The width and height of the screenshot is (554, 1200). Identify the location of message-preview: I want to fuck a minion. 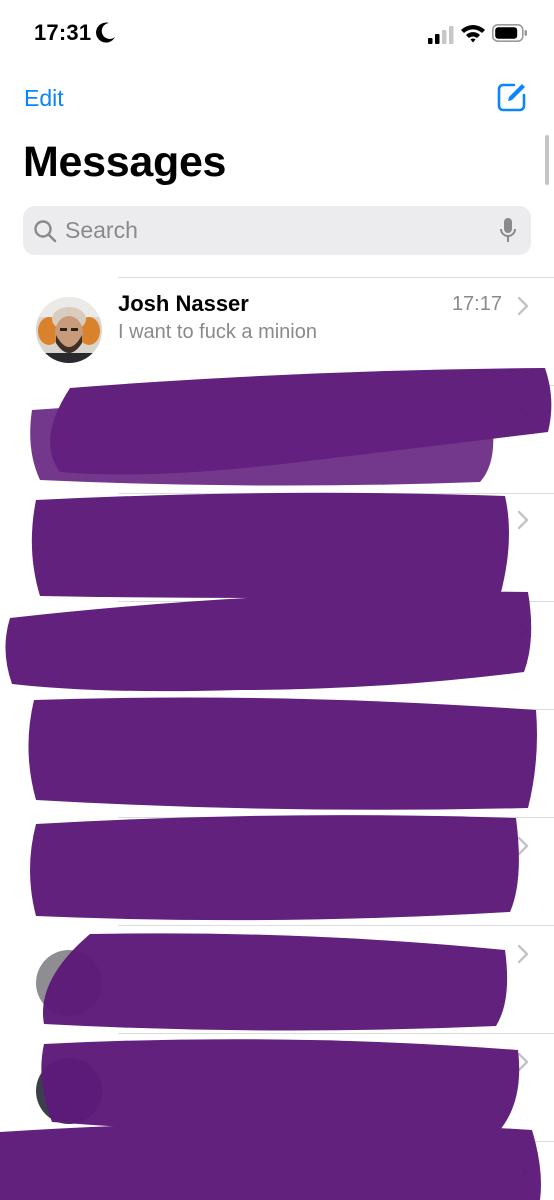
(217, 332).